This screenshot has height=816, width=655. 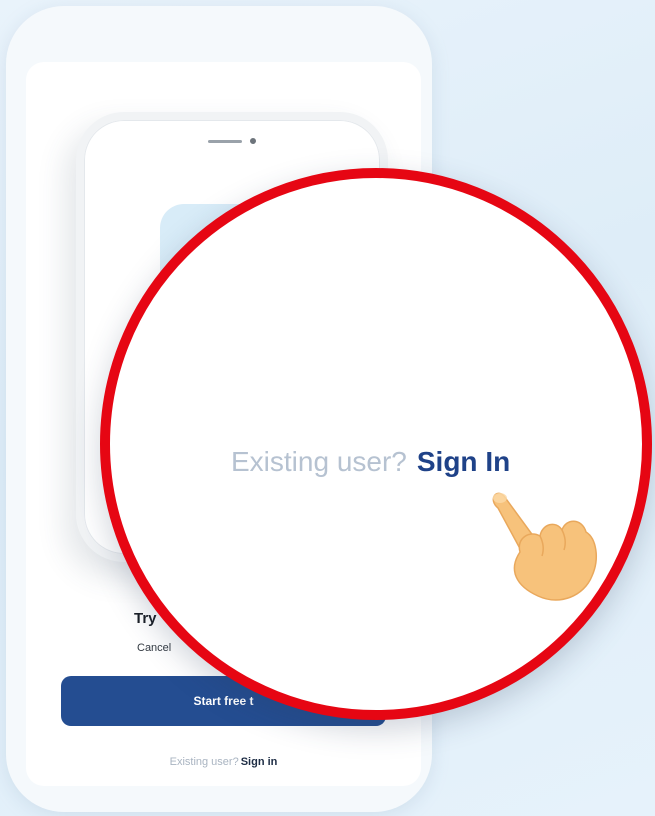 I want to click on trial-subtitle: Cancel, so click(x=154, y=648).